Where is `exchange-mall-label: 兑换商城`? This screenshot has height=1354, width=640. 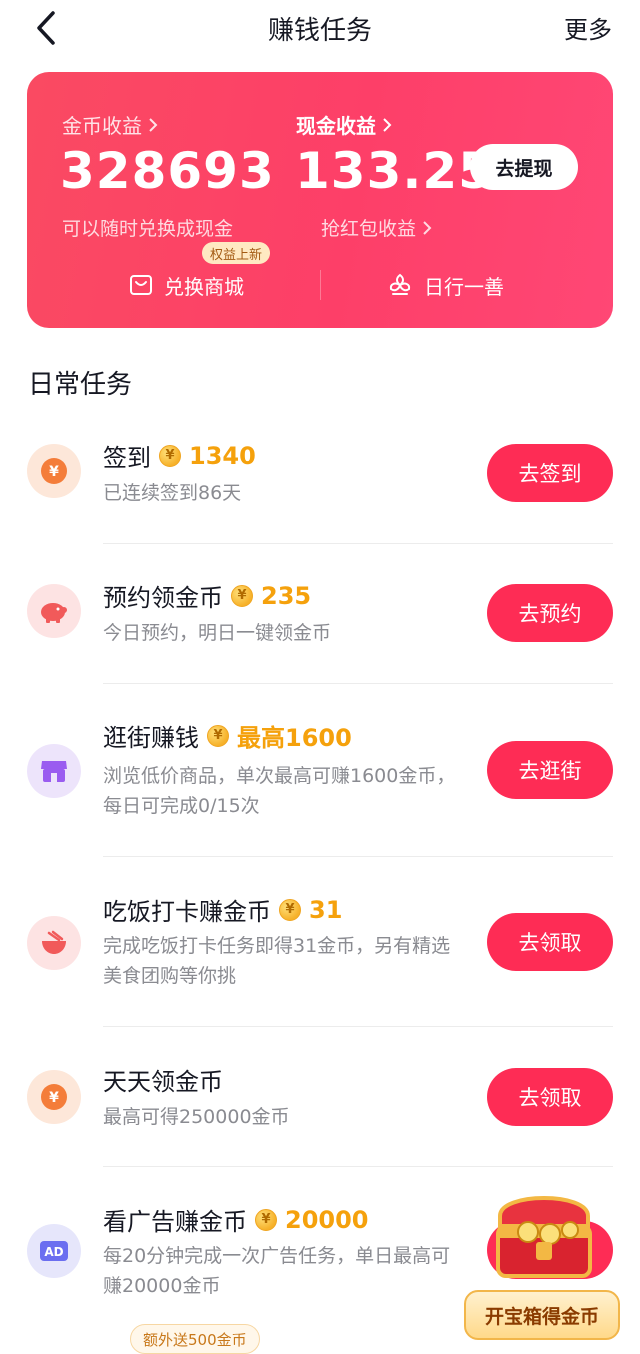 exchange-mall-label: 兑换商城 is located at coordinates (204, 286).